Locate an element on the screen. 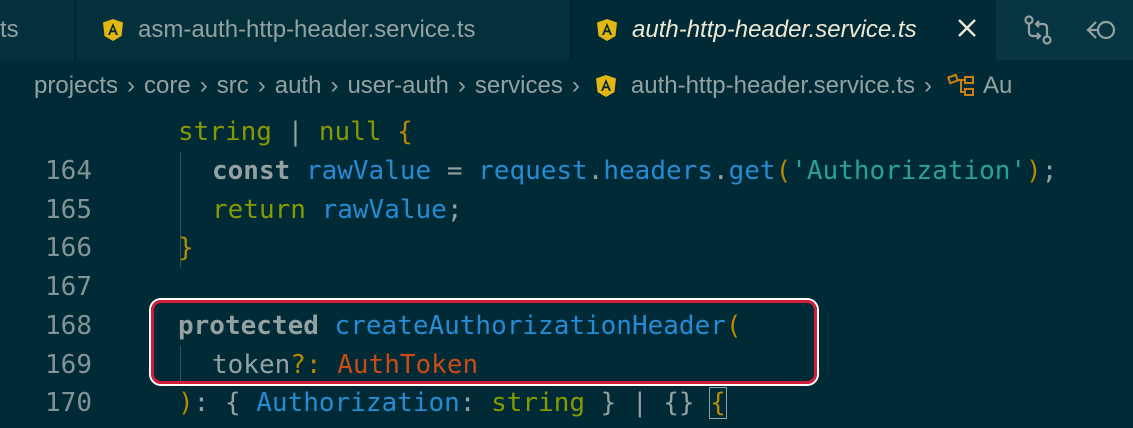 The image size is (1133, 428). tab-label: auth-http-header.service.ts is located at coordinates (774, 29).